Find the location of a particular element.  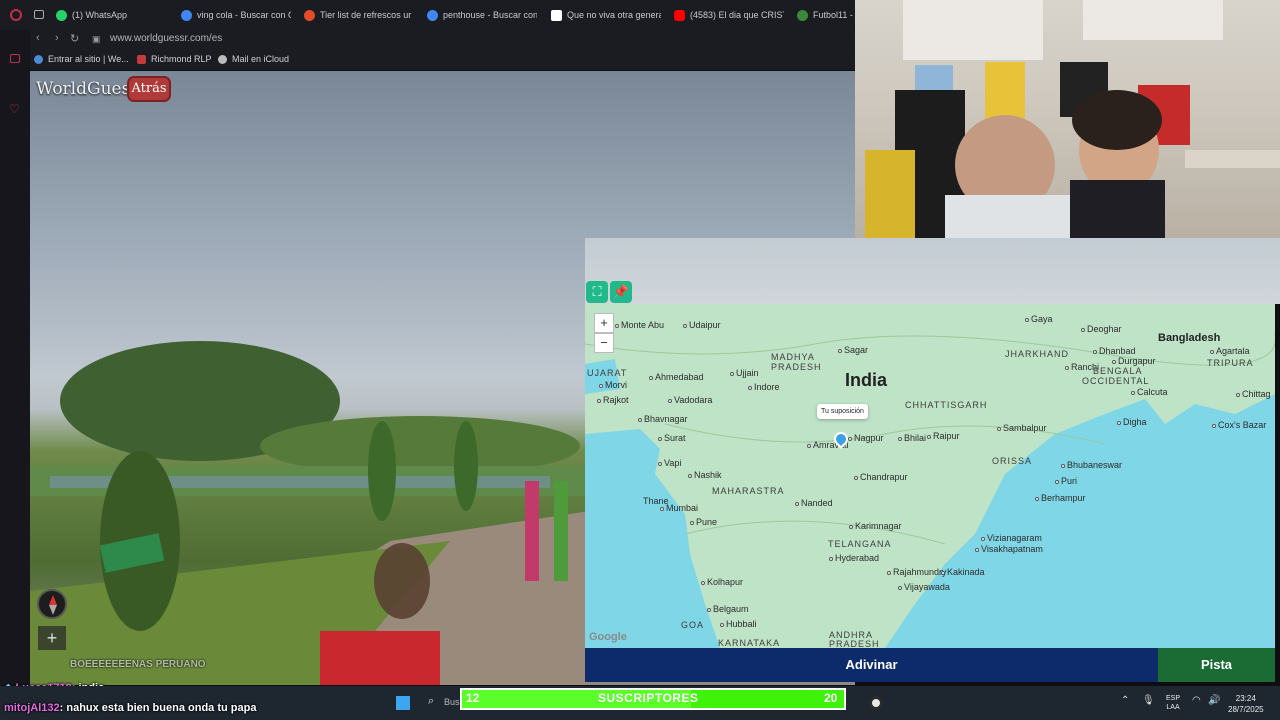

street-view-zoom-in-button: + is located at coordinates (52, 638).